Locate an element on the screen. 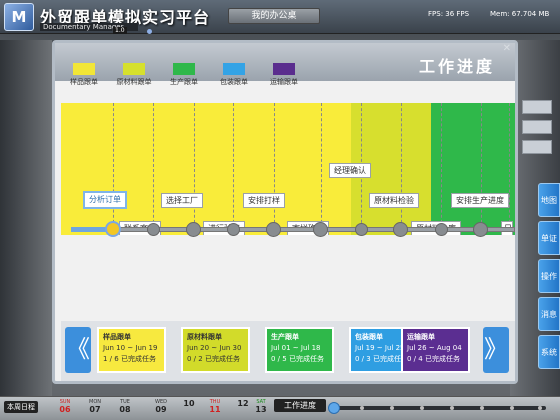  day-number: 11 is located at coordinates (215, 409).